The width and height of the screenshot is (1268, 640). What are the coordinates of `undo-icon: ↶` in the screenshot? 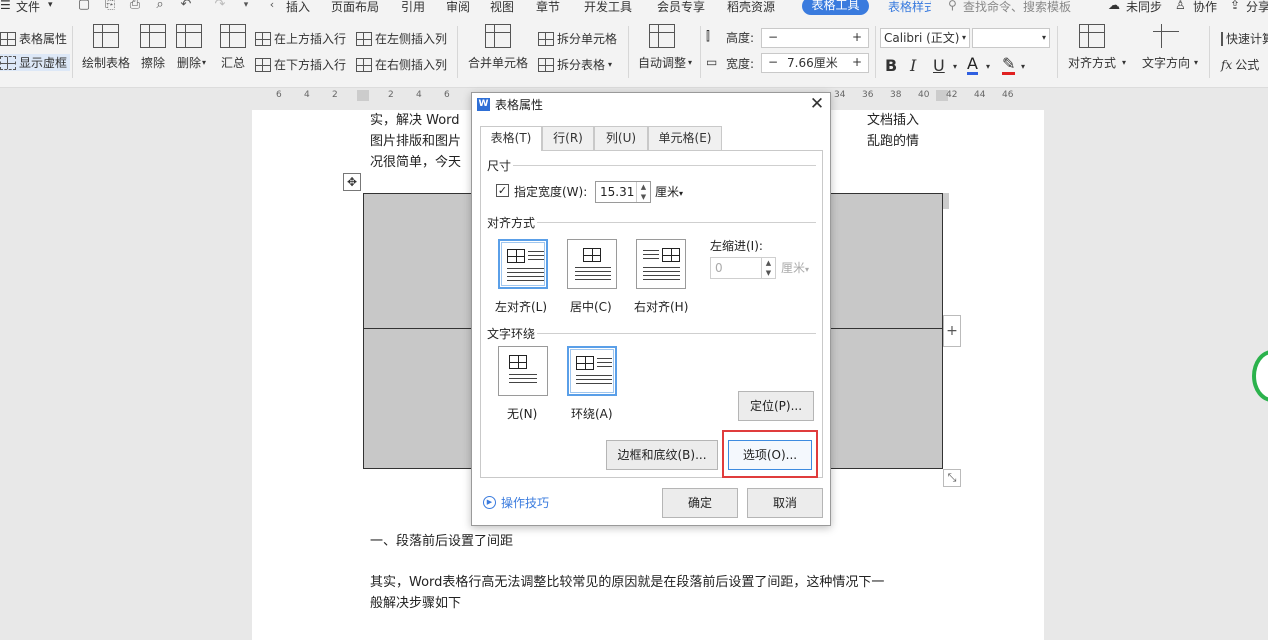 It's located at (186, 6).